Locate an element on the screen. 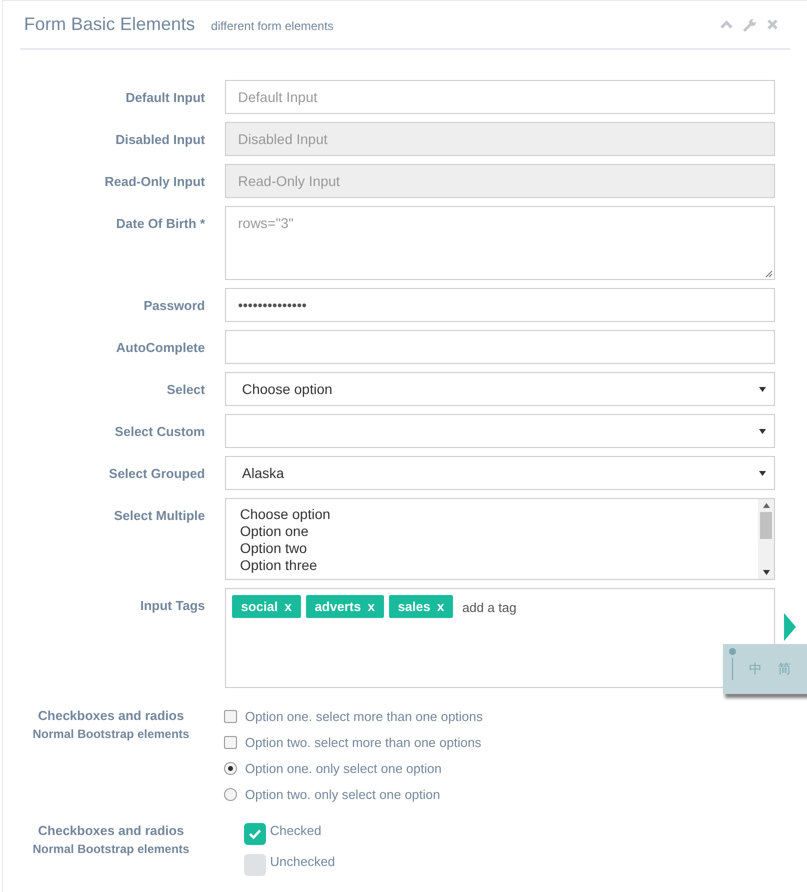 This screenshot has height=892, width=807. field-label: AutoComplete is located at coordinates (160, 347).